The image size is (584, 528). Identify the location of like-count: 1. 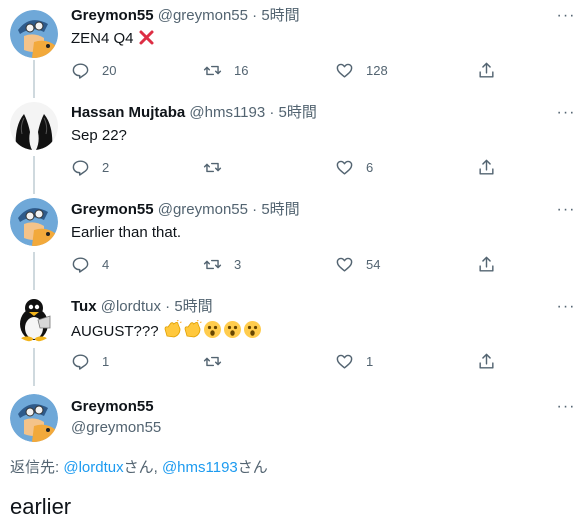
(370, 361).